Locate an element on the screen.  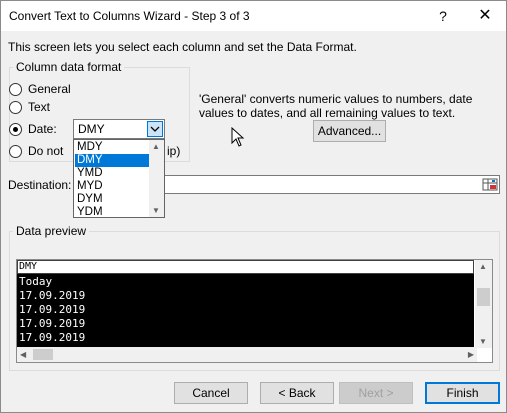
preview-column-header: DMY is located at coordinates (245, 267).